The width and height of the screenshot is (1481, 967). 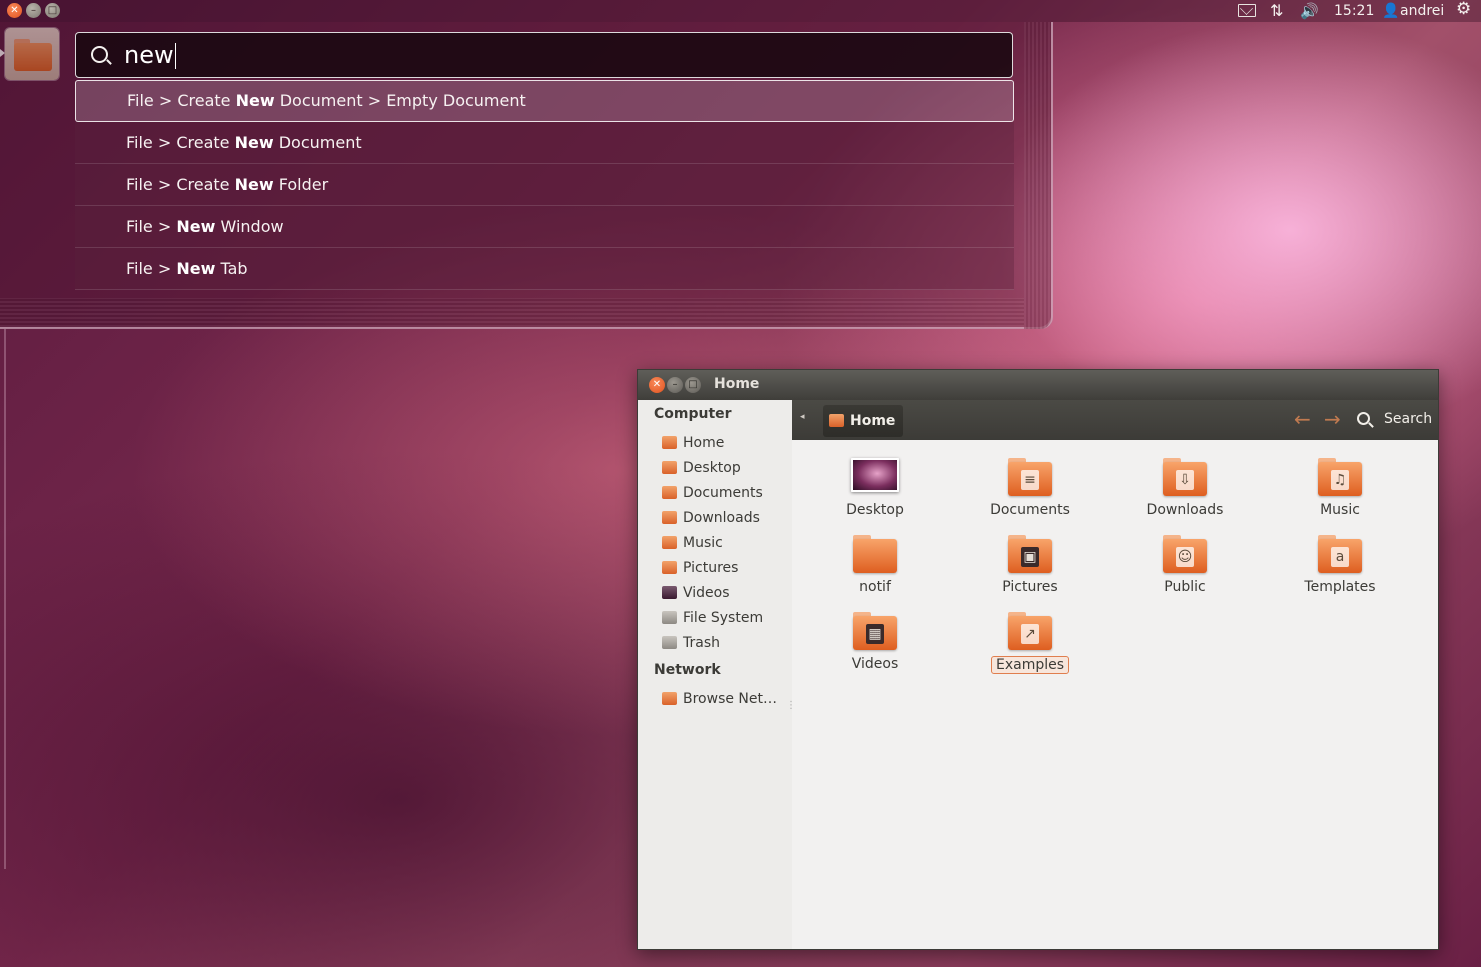 I want to click on file-label: Downloads, so click(x=1185, y=510).